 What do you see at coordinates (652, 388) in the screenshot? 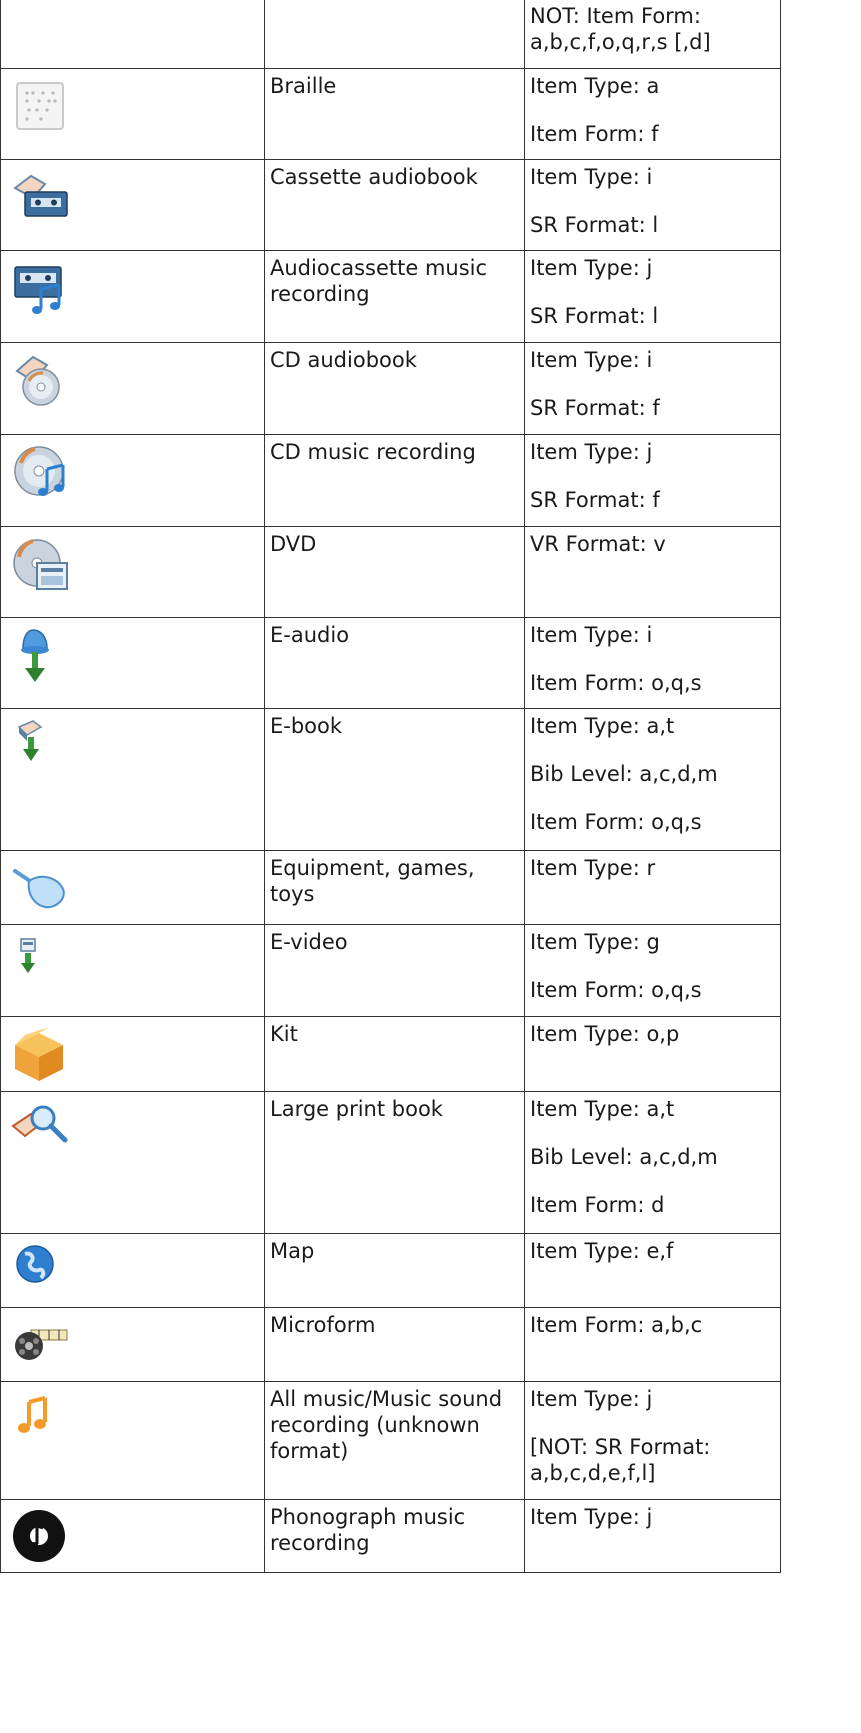
I see `criteria-cell: Item Type: i SR Format: f` at bounding box center [652, 388].